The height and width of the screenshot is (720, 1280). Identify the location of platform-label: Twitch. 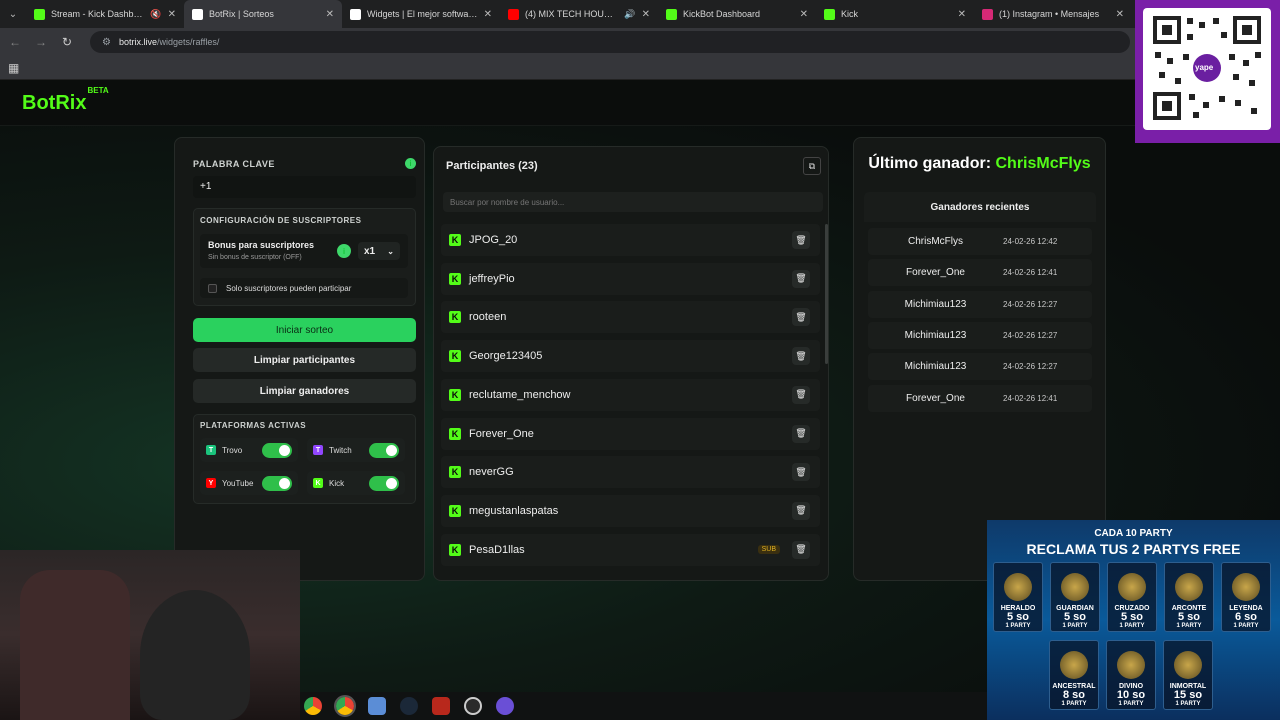
(340, 450).